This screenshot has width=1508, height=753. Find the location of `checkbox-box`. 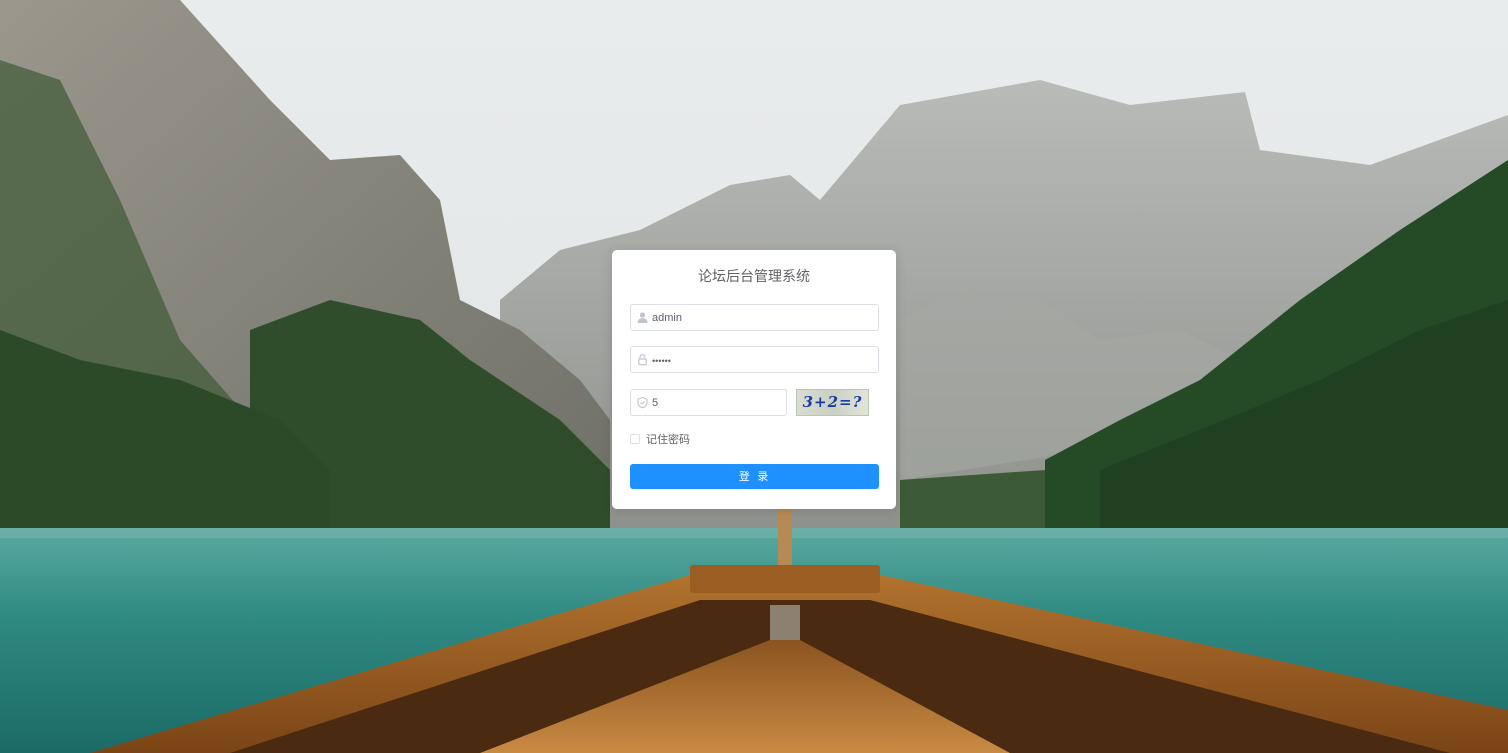

checkbox-box is located at coordinates (635, 439).